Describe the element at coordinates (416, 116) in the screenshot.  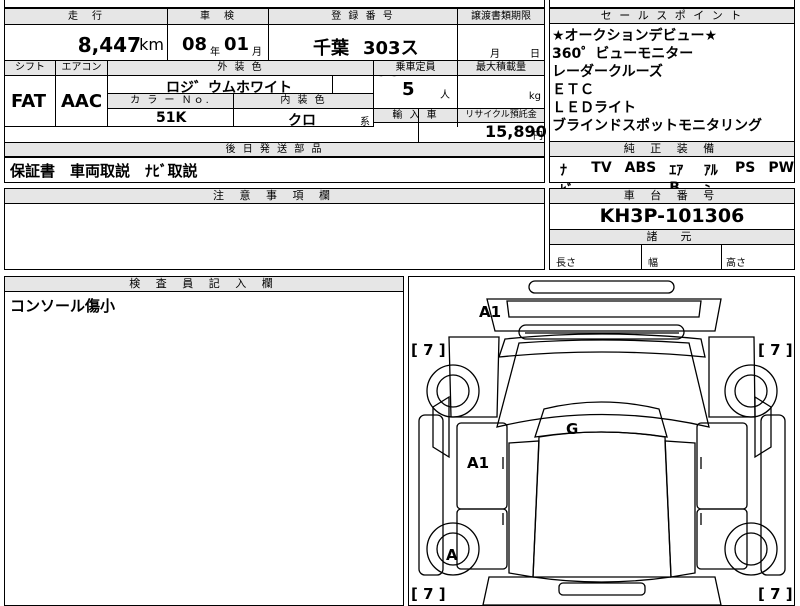
I see `import-label: 輸 入 車` at that location.